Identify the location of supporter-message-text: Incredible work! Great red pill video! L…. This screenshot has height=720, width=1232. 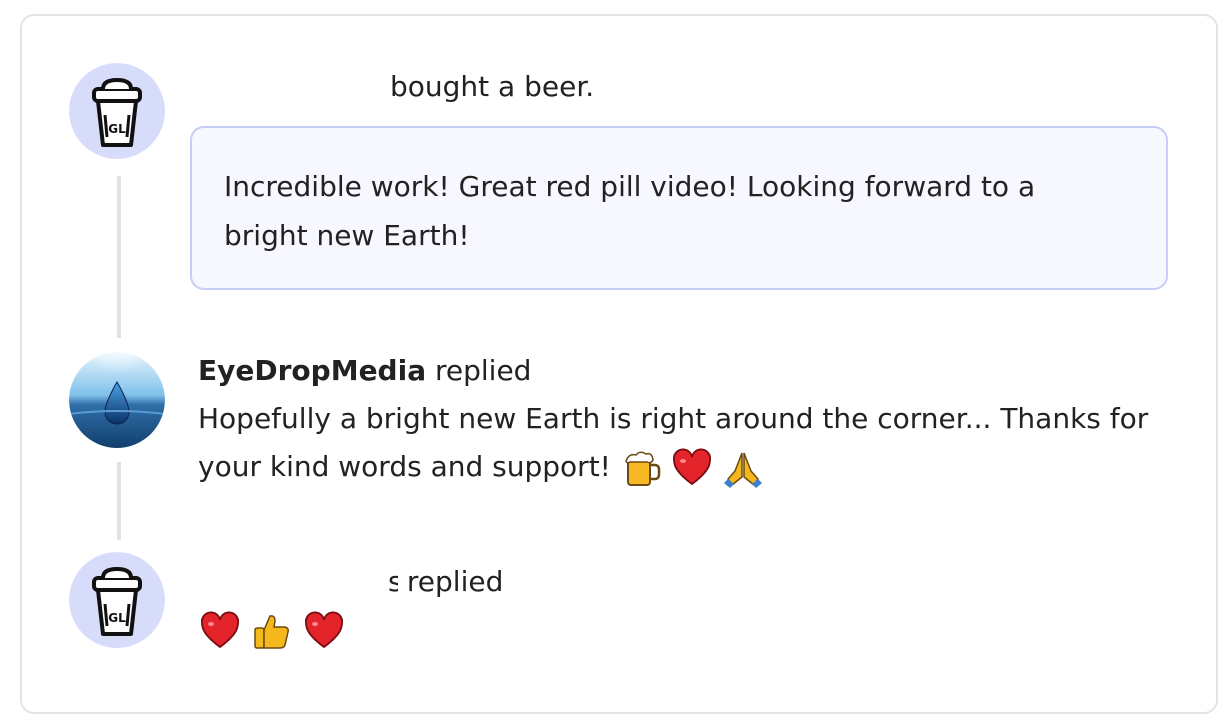
(630, 211).